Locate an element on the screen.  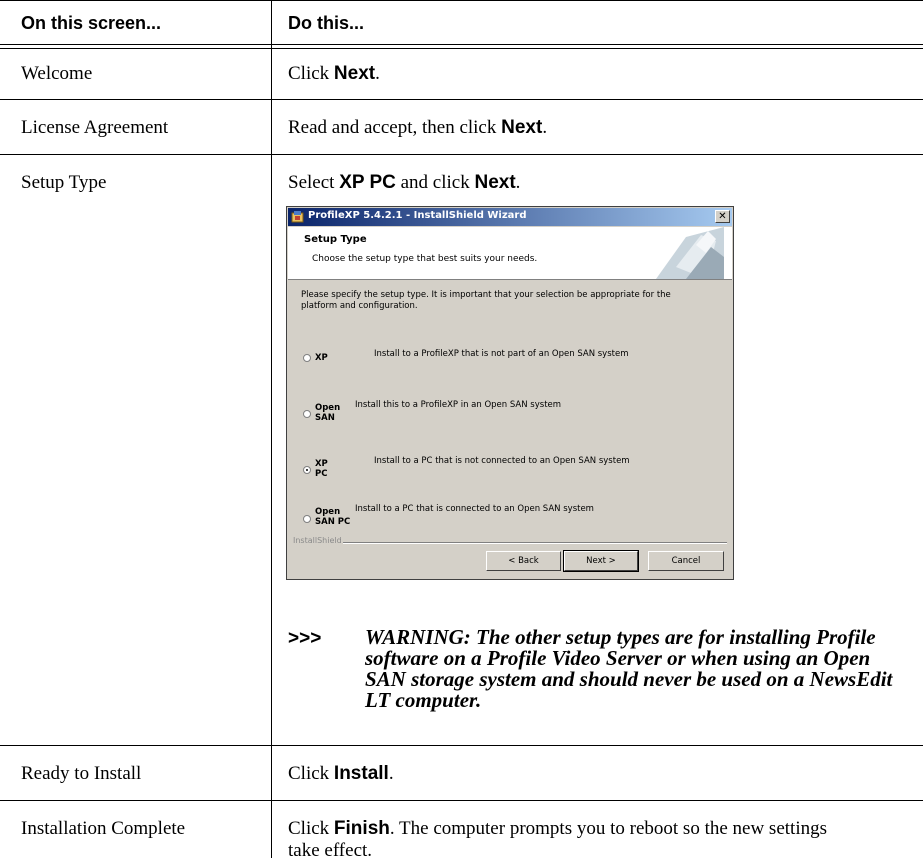
option-label-open-san: Open SAN is located at coordinates (327, 413).